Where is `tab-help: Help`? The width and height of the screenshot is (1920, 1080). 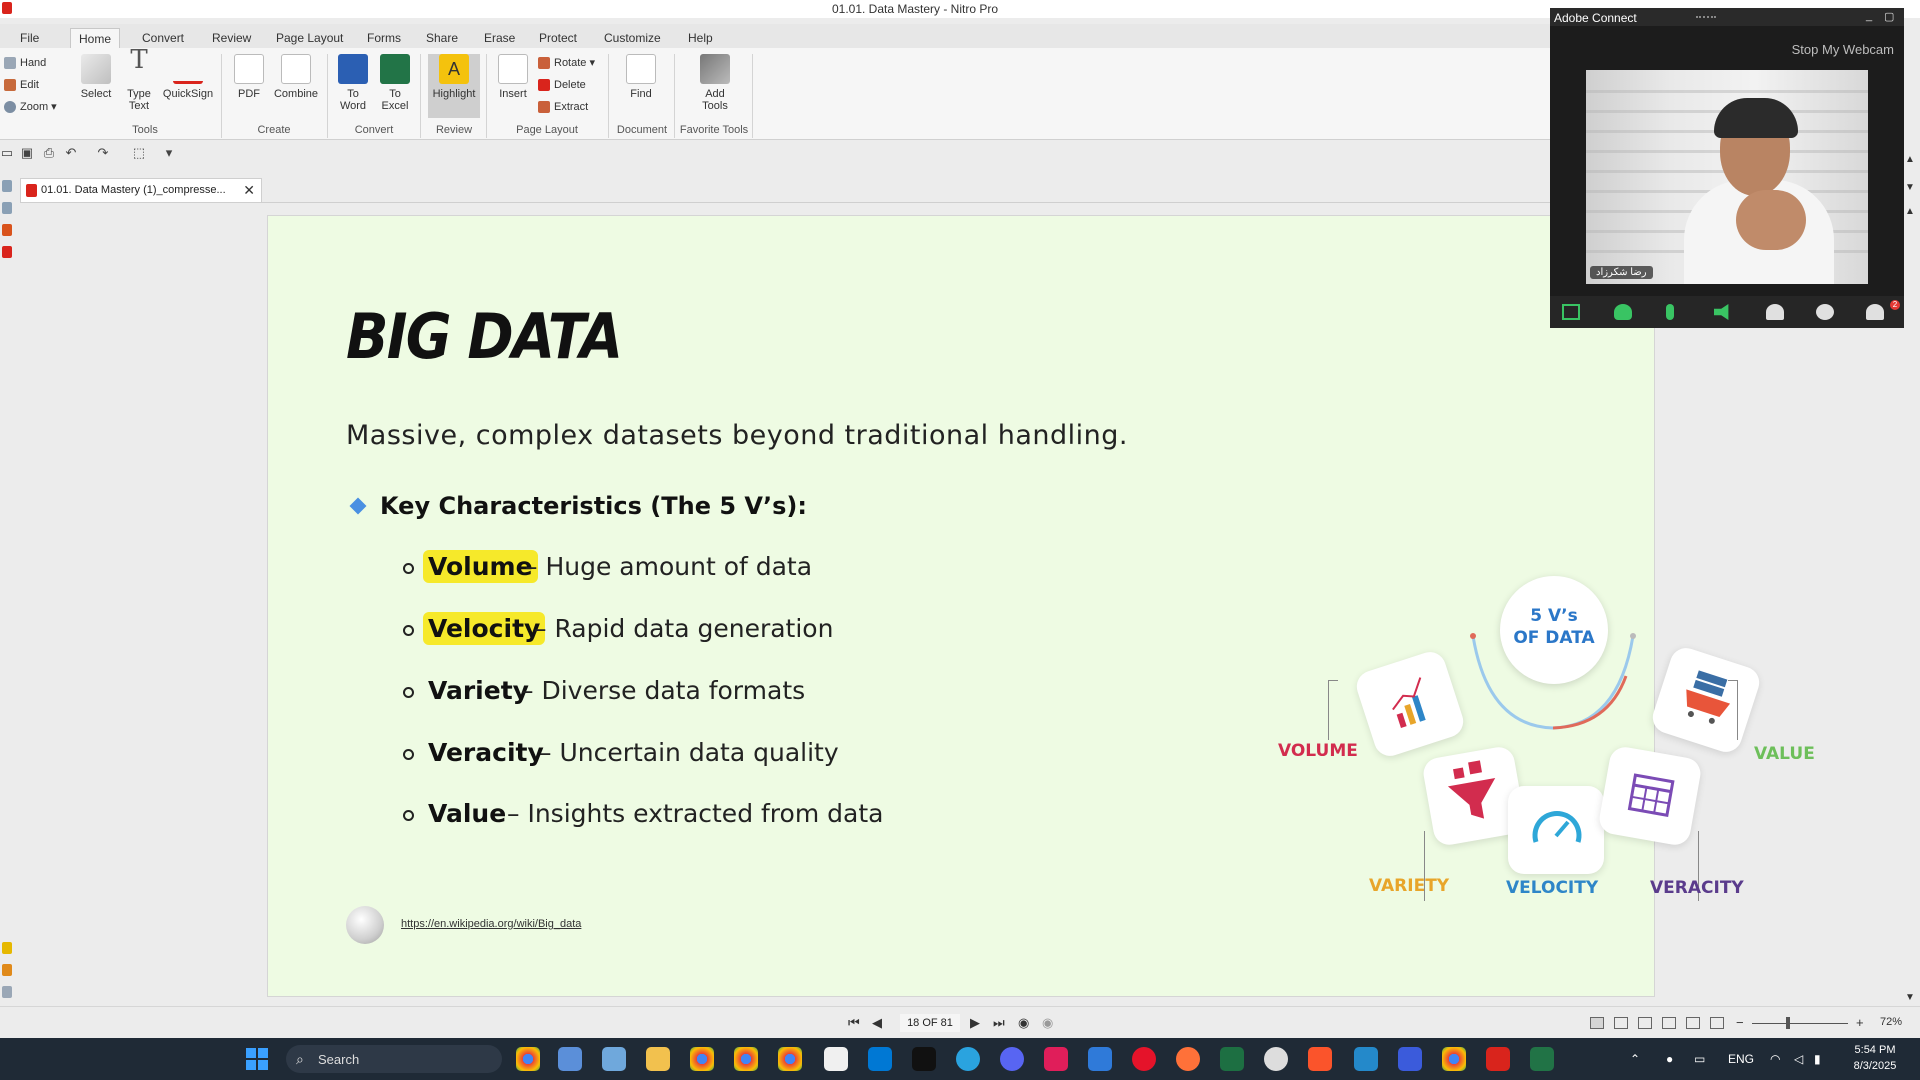 tab-help: Help is located at coordinates (700, 38).